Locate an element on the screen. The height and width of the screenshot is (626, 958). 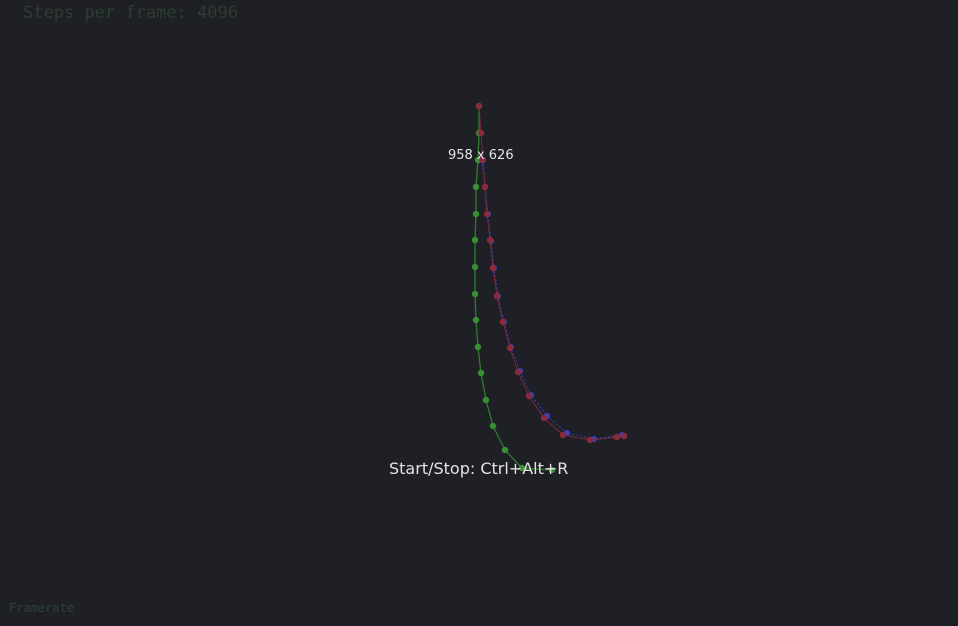
framerate-label: Framerate is located at coordinates (42, 608).